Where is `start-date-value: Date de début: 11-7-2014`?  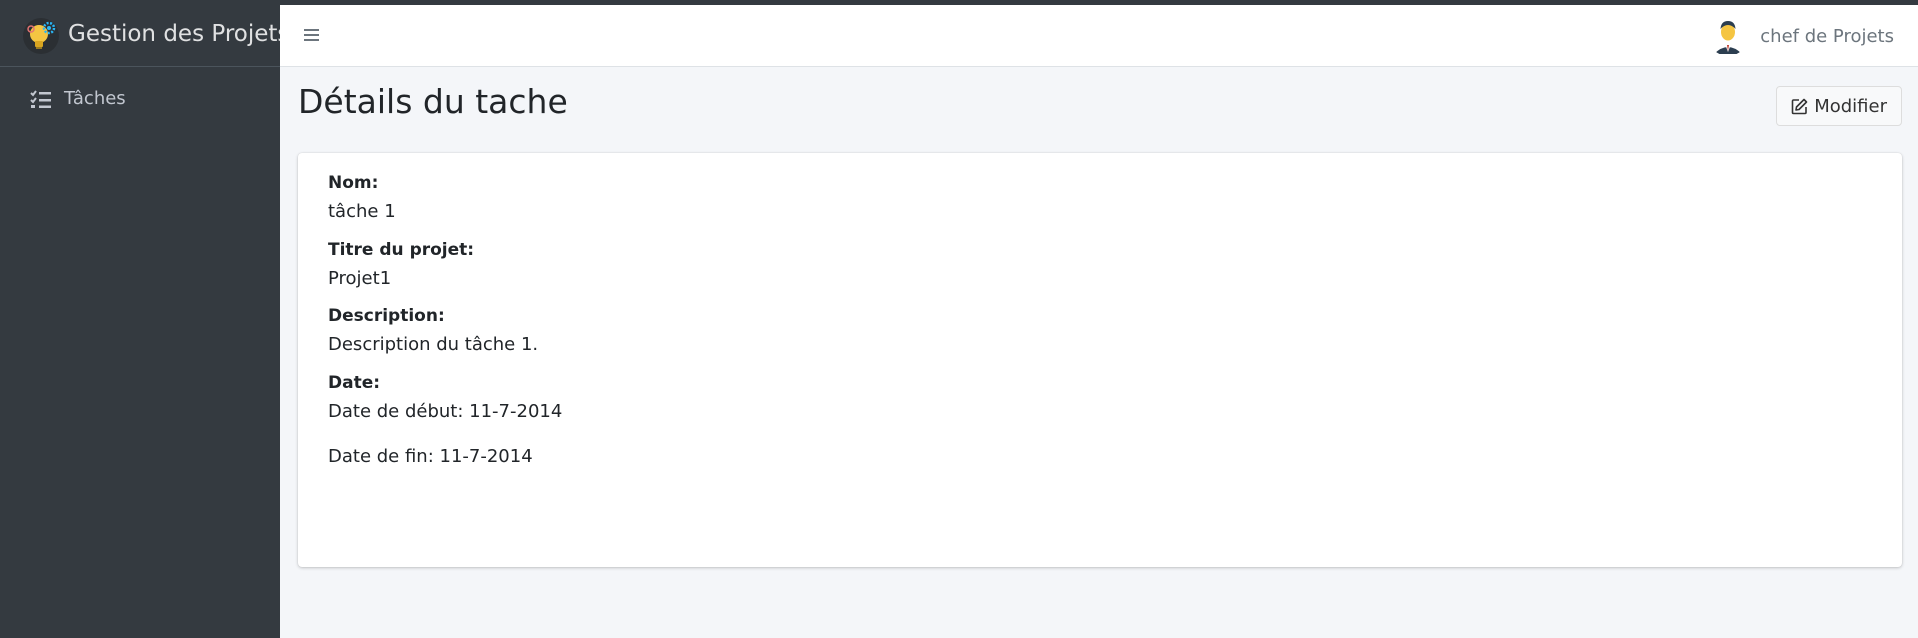
start-date-value: Date de début: 11-7-2014 is located at coordinates (445, 411).